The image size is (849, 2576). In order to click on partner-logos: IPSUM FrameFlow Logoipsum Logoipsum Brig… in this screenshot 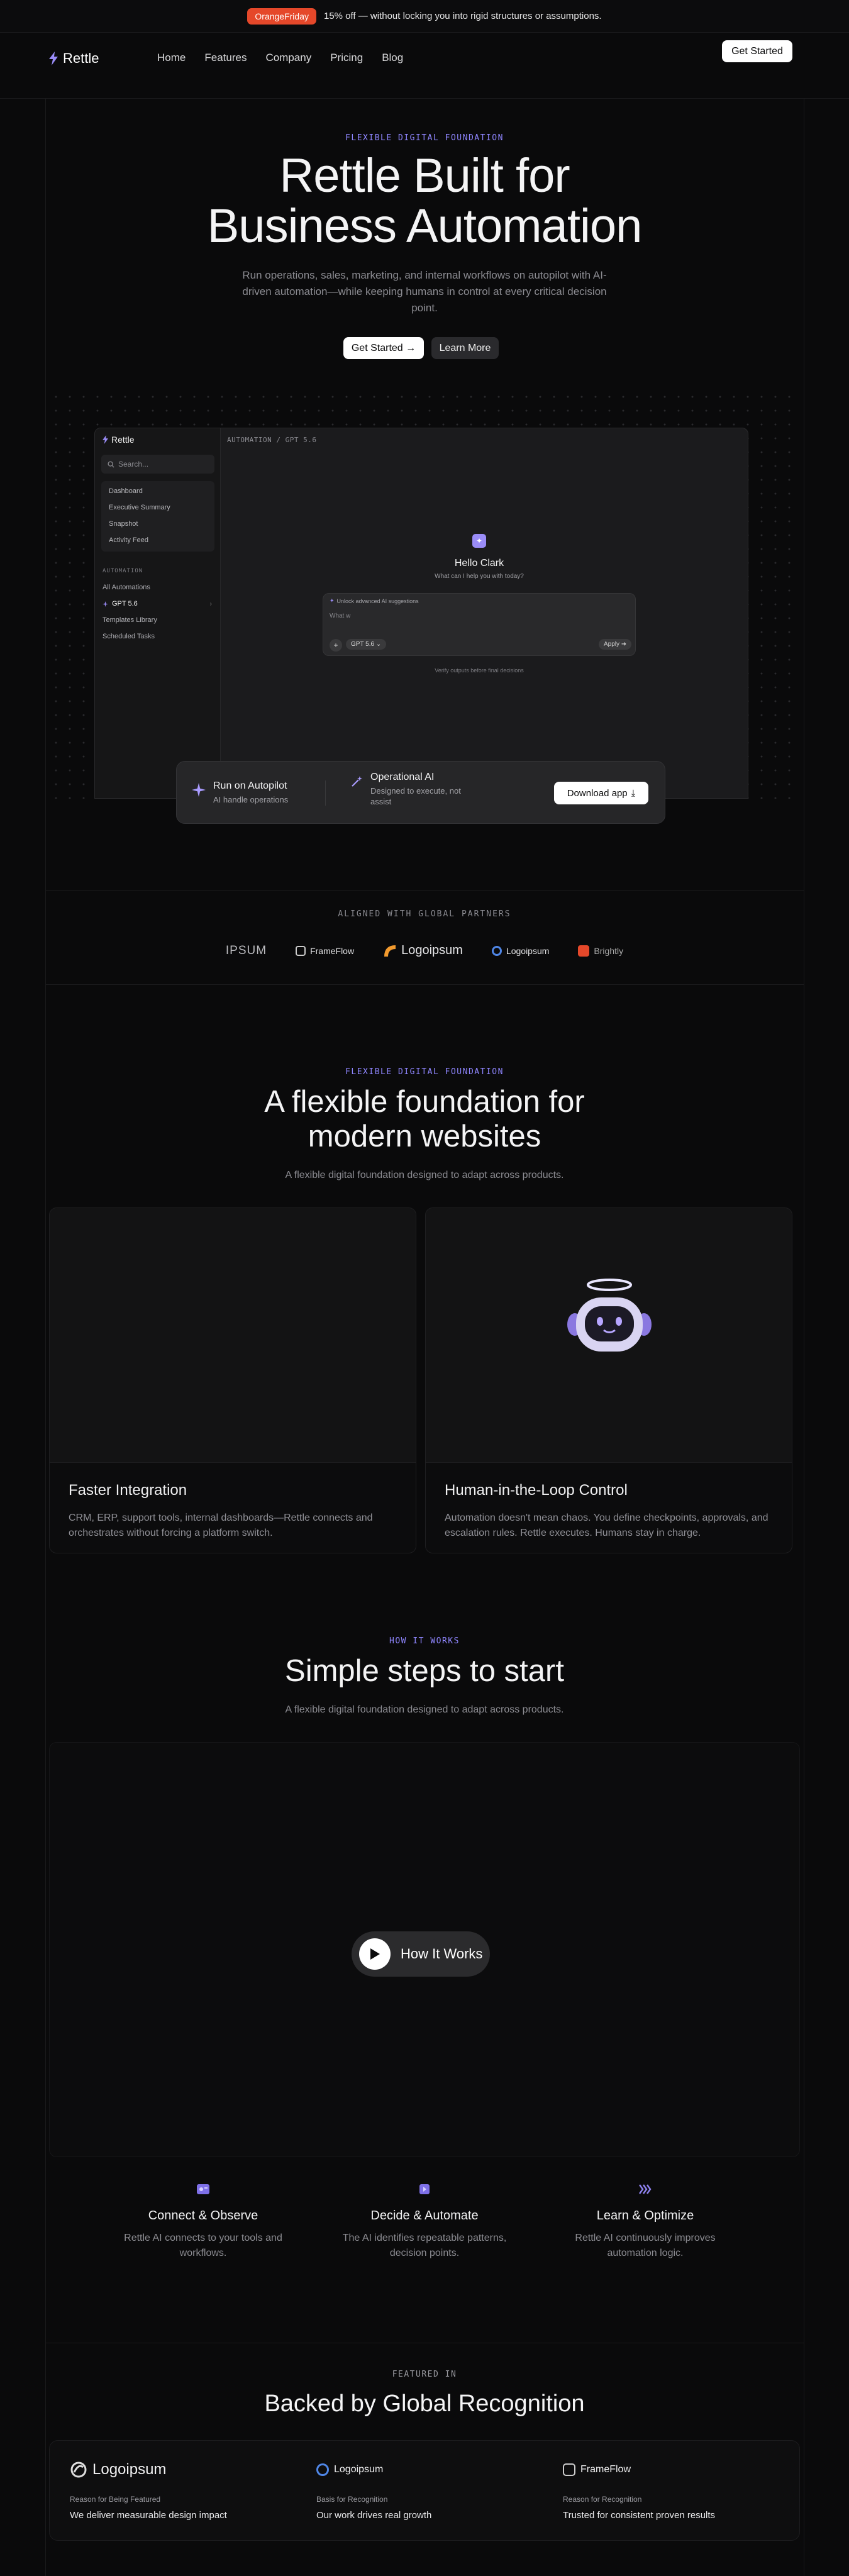, I will do `click(425, 950)`.